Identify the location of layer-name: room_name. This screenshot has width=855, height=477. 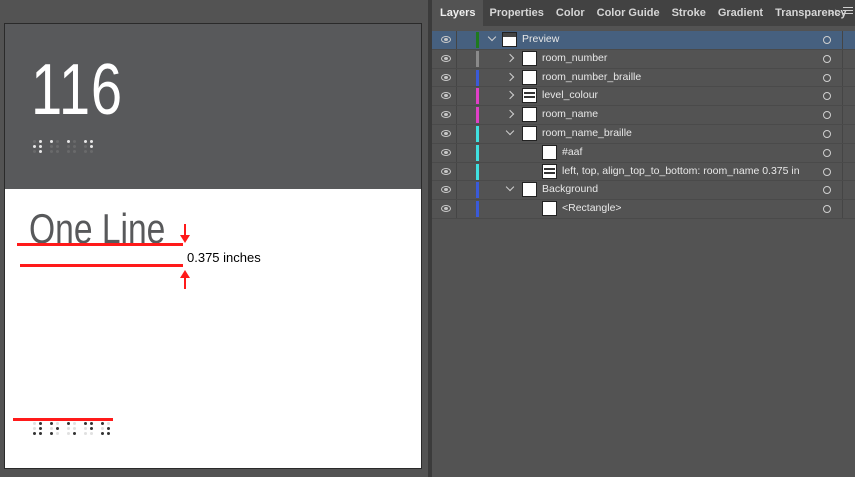
(570, 114).